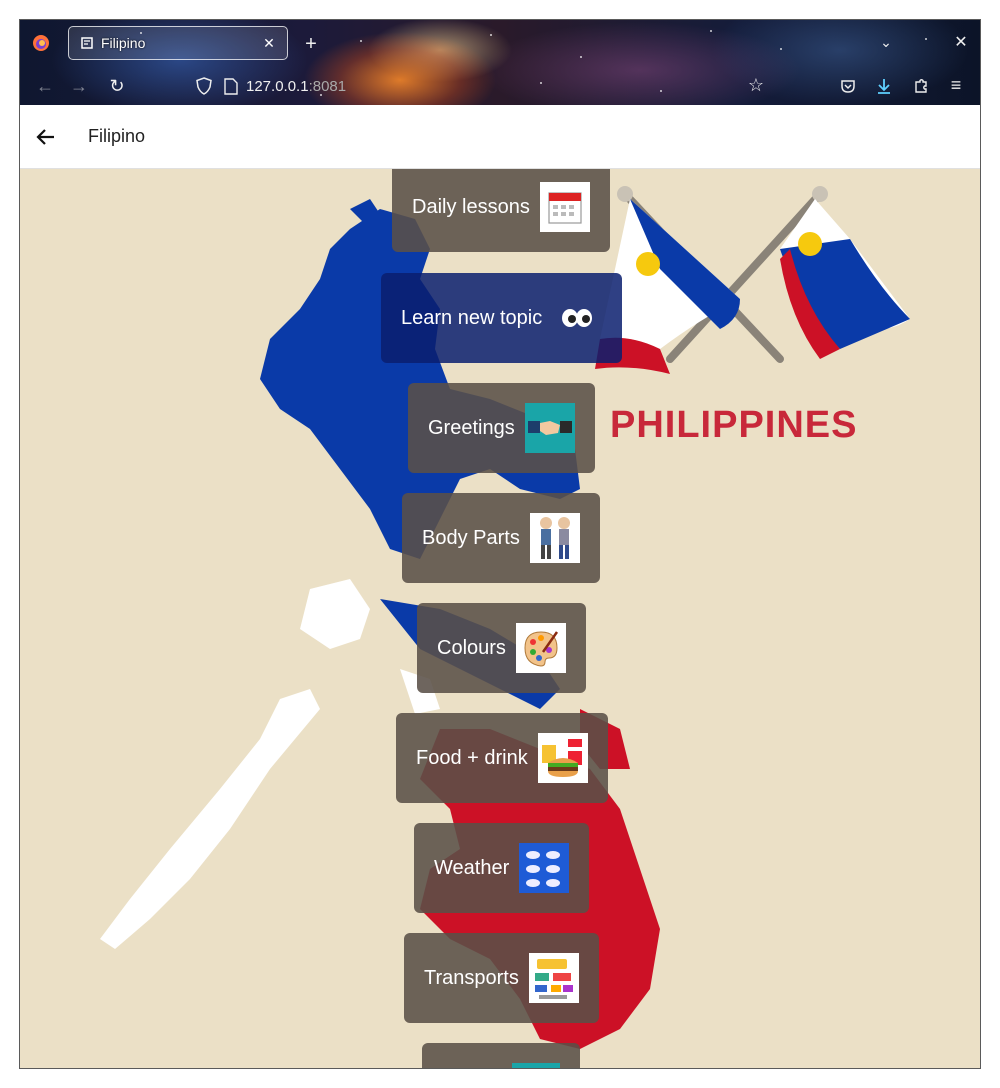 This screenshot has width=1000, height=1088. What do you see at coordinates (311, 44) in the screenshot?
I see `new-tab-icon: +` at bounding box center [311, 44].